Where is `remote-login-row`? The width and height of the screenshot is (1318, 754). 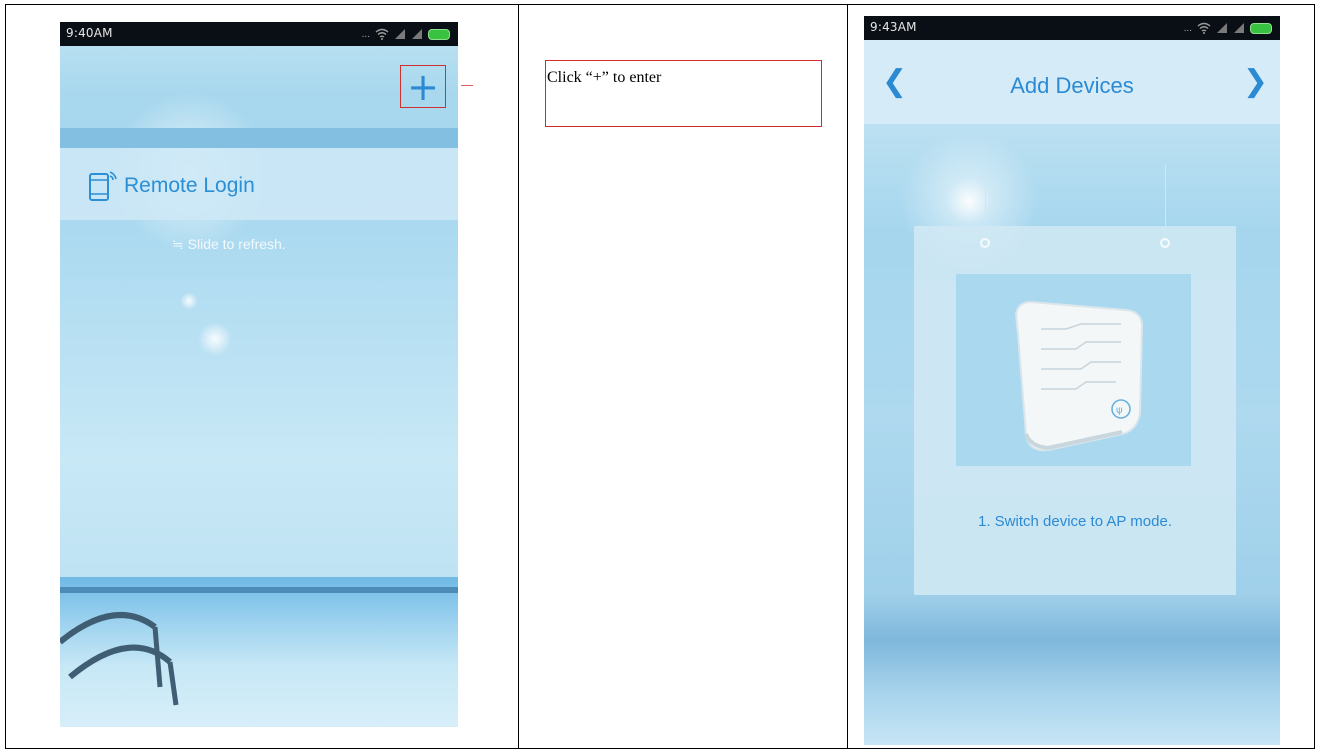
remote-login-row is located at coordinates (259, 184).